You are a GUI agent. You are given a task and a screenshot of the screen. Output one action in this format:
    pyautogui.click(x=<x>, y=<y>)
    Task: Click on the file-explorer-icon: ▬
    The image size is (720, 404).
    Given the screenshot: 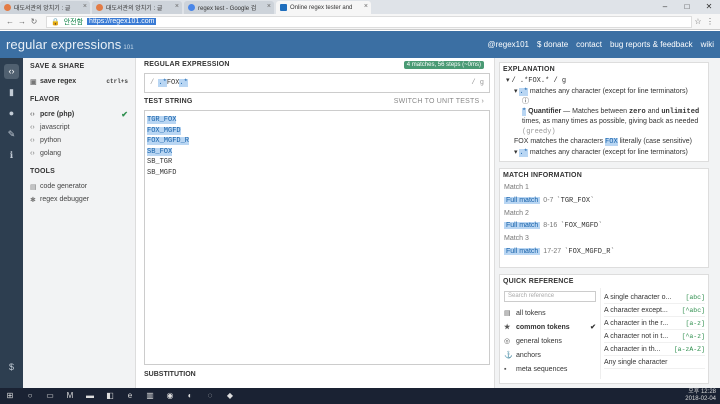 What is the action you would take?
    pyautogui.click(x=90, y=396)
    